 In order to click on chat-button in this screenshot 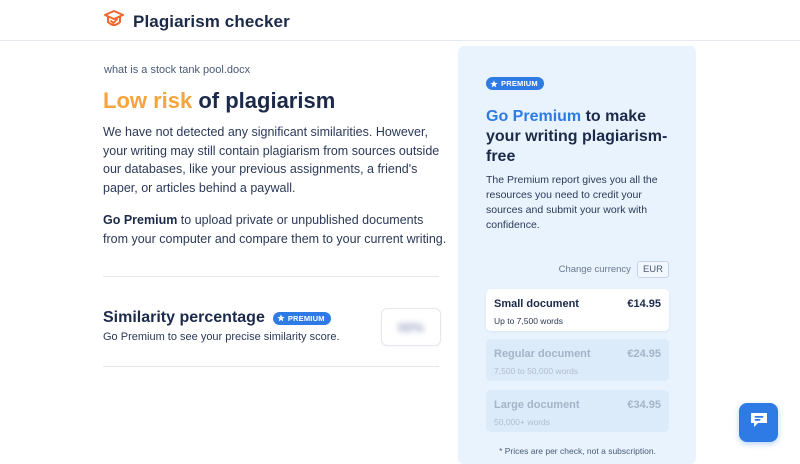, I will do `click(758, 422)`.